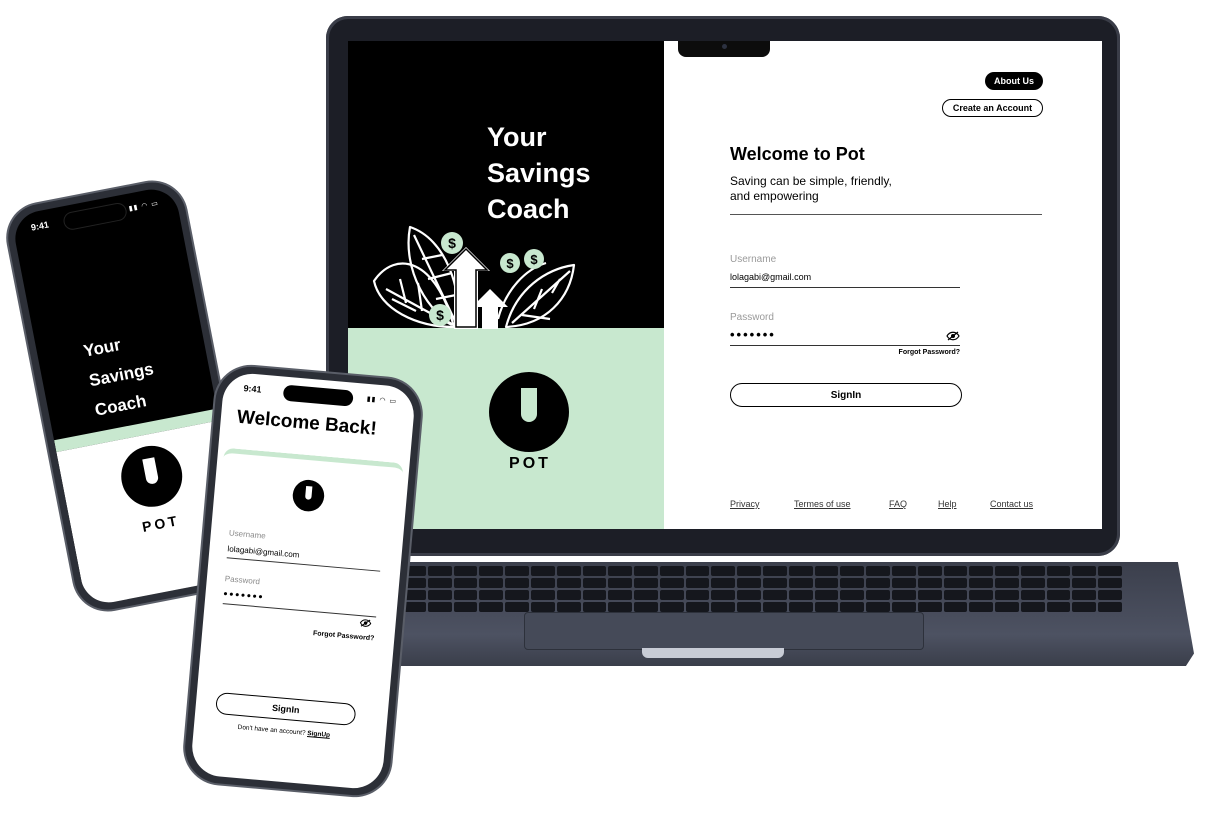  What do you see at coordinates (307, 423) in the screenshot?
I see `welcome-back-title: Welcome Back!` at bounding box center [307, 423].